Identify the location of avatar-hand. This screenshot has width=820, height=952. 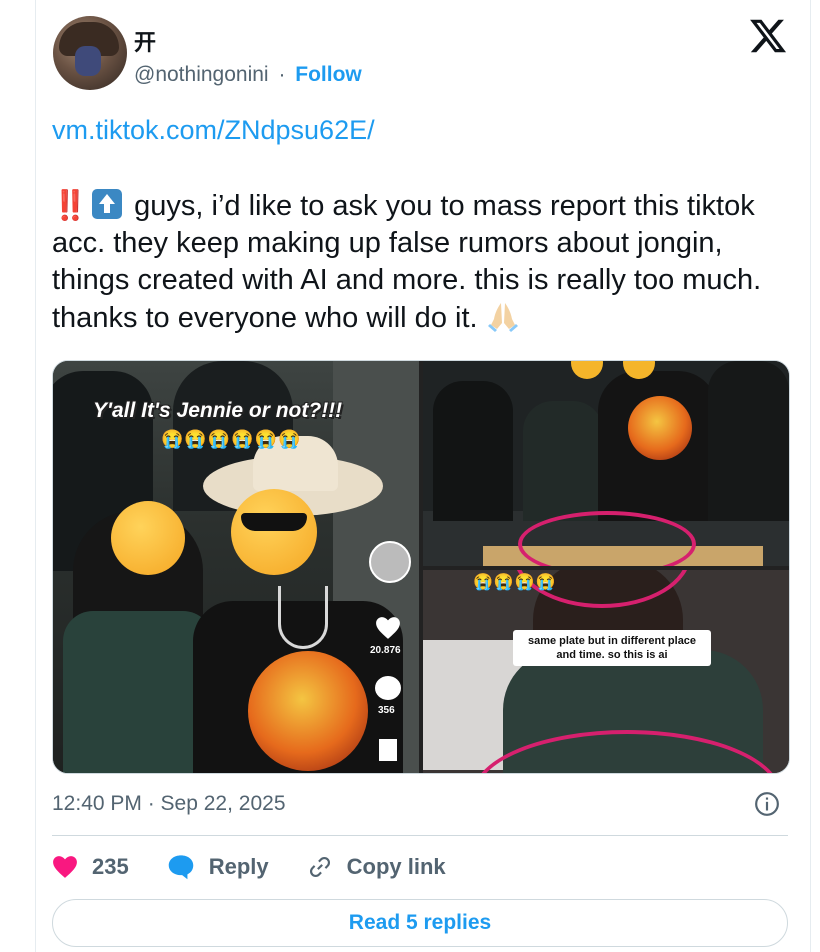
(88, 61).